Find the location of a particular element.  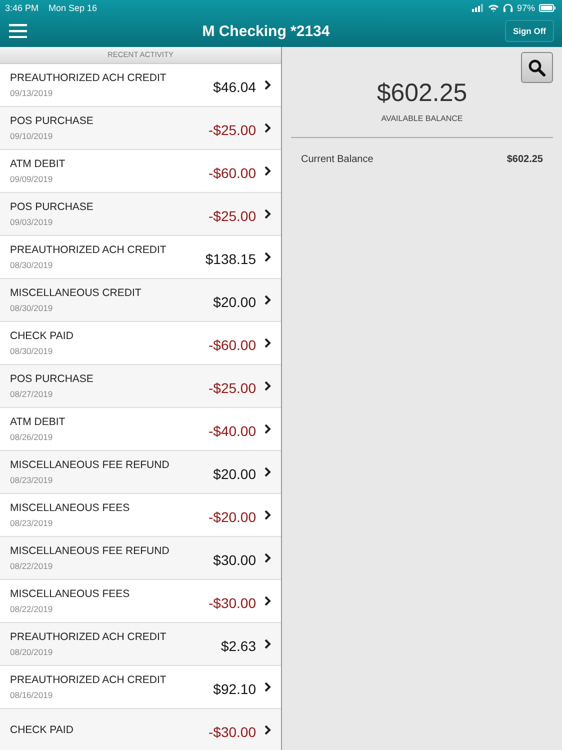

menu-icon is located at coordinates (18, 31).